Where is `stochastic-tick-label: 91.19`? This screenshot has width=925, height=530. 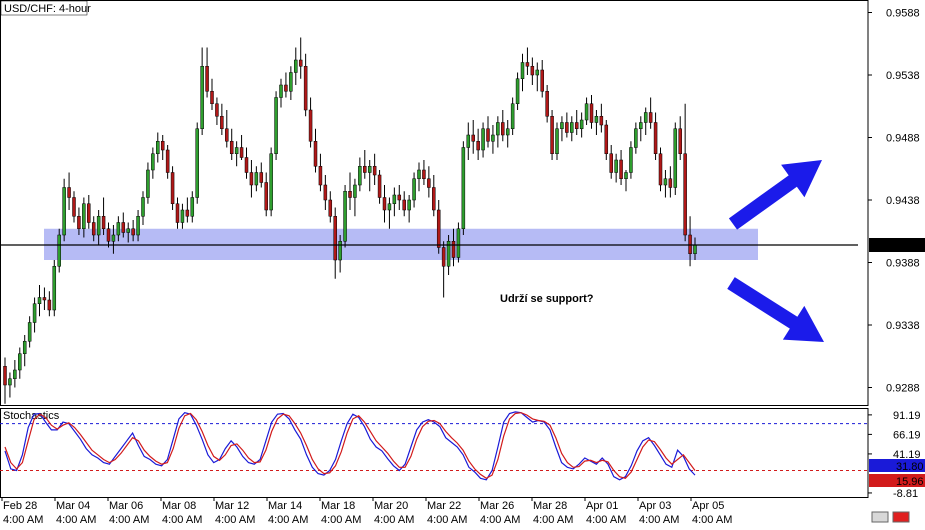 stochastic-tick-label: 91.19 is located at coordinates (907, 416).